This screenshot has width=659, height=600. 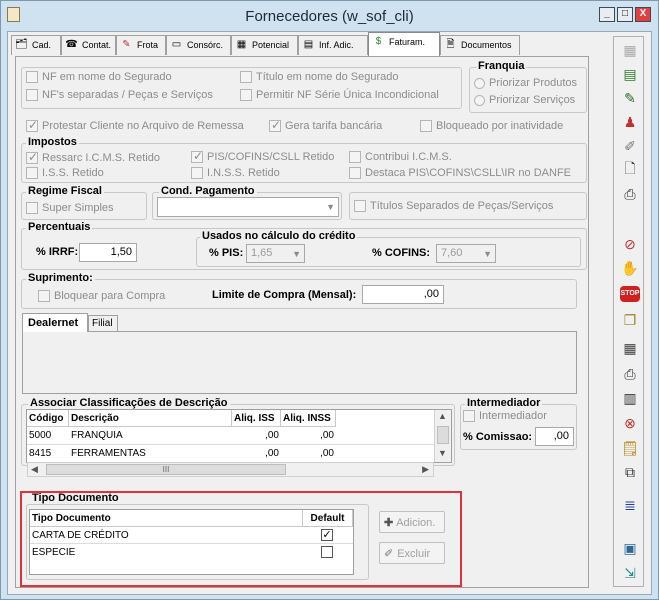 I want to click on table-row: 8415 FERRAMENTAS ,00 ,00, so click(x=231, y=454).